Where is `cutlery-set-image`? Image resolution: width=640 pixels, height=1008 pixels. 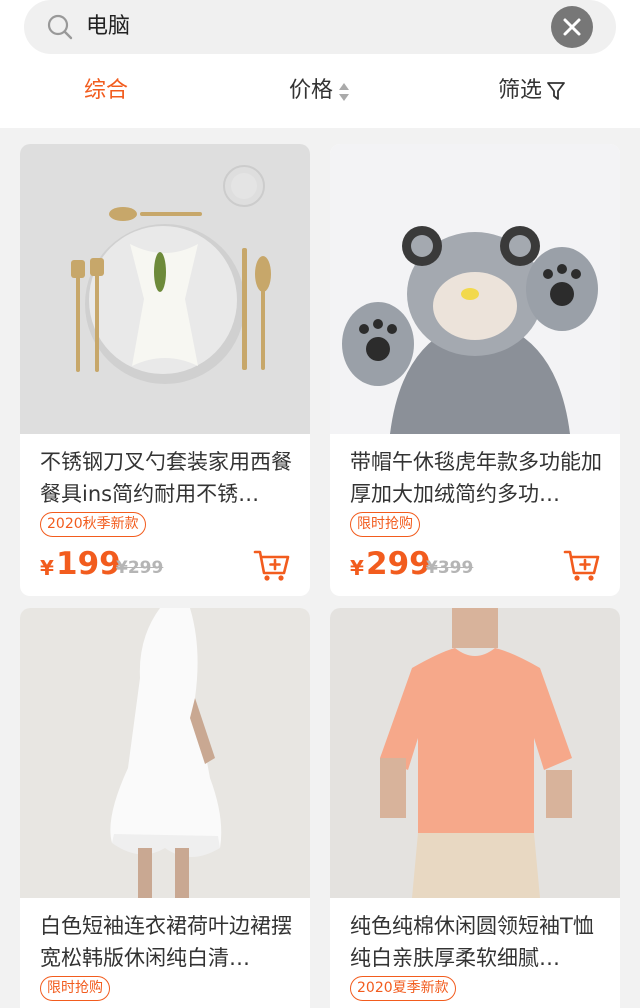
cutlery-set-image is located at coordinates (165, 289).